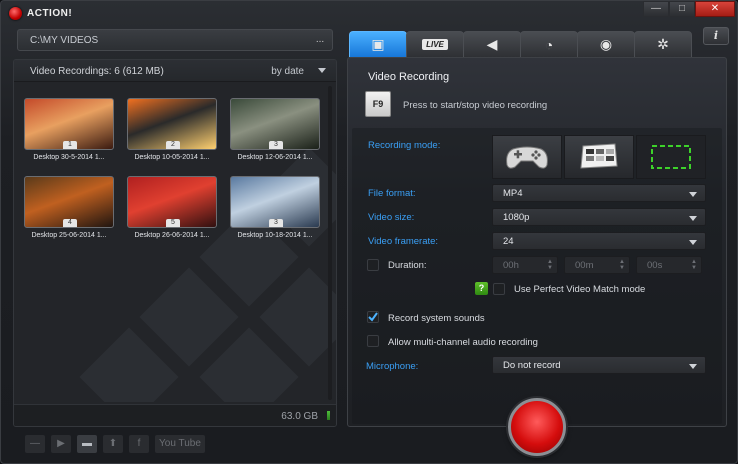  Describe the element at coordinates (173, 223) in the screenshot. I see `thumbnail-number: 5` at that location.